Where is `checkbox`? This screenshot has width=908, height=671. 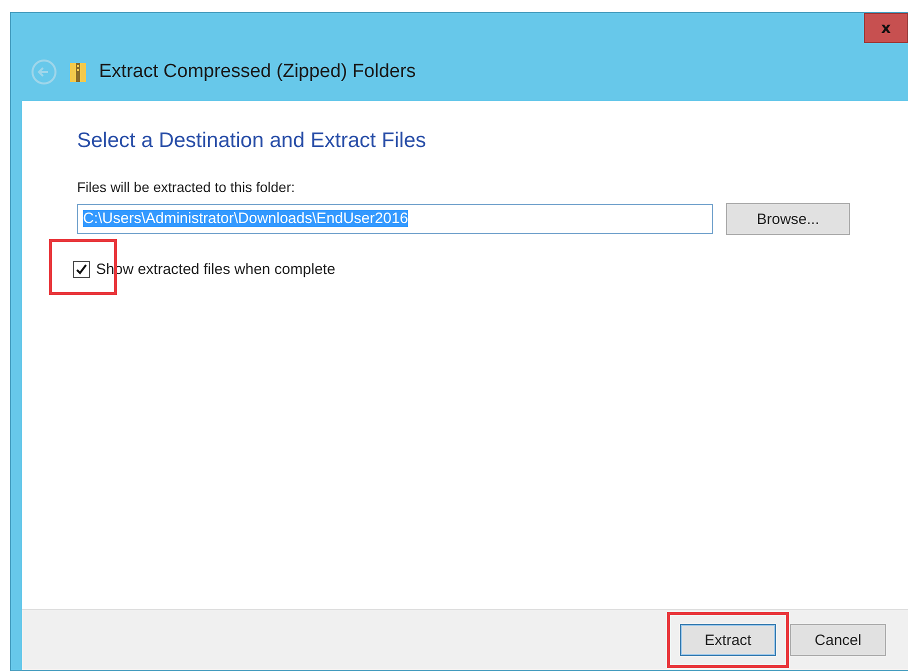
checkbox is located at coordinates (81, 269).